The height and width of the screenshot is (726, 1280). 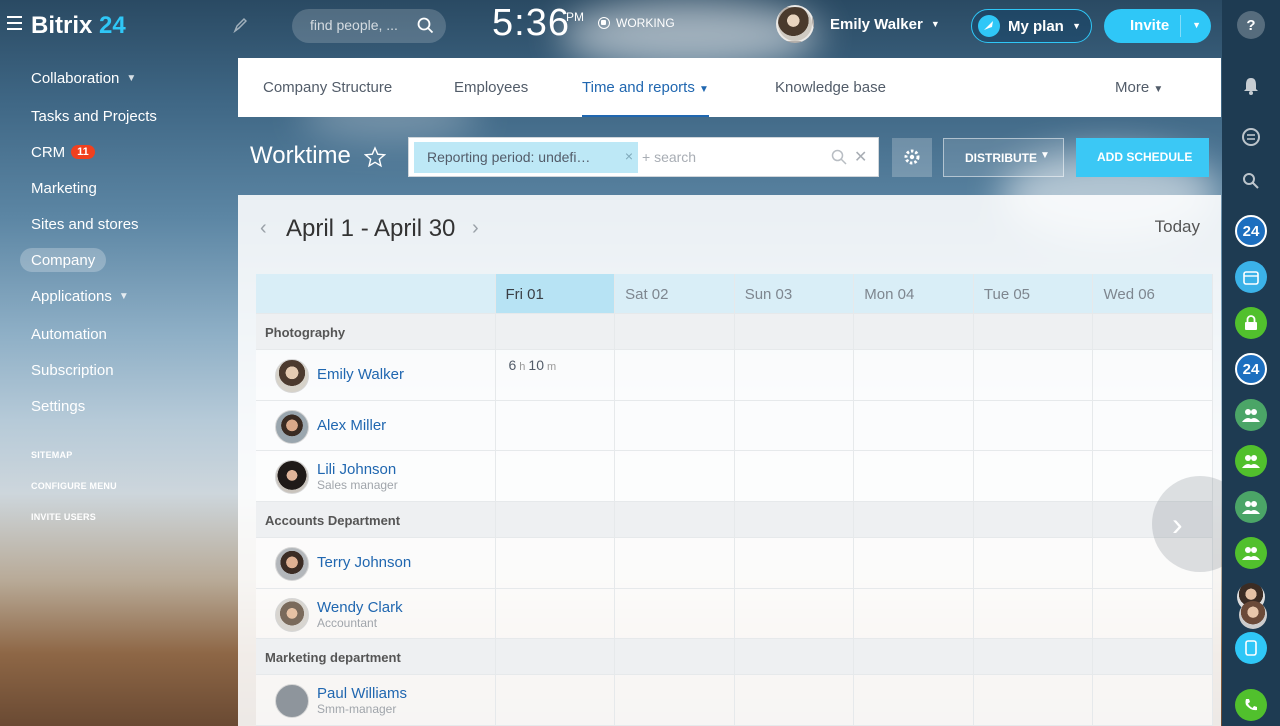 I want to click on sidebar-item-sites: Sites and stores, so click(x=85, y=224).